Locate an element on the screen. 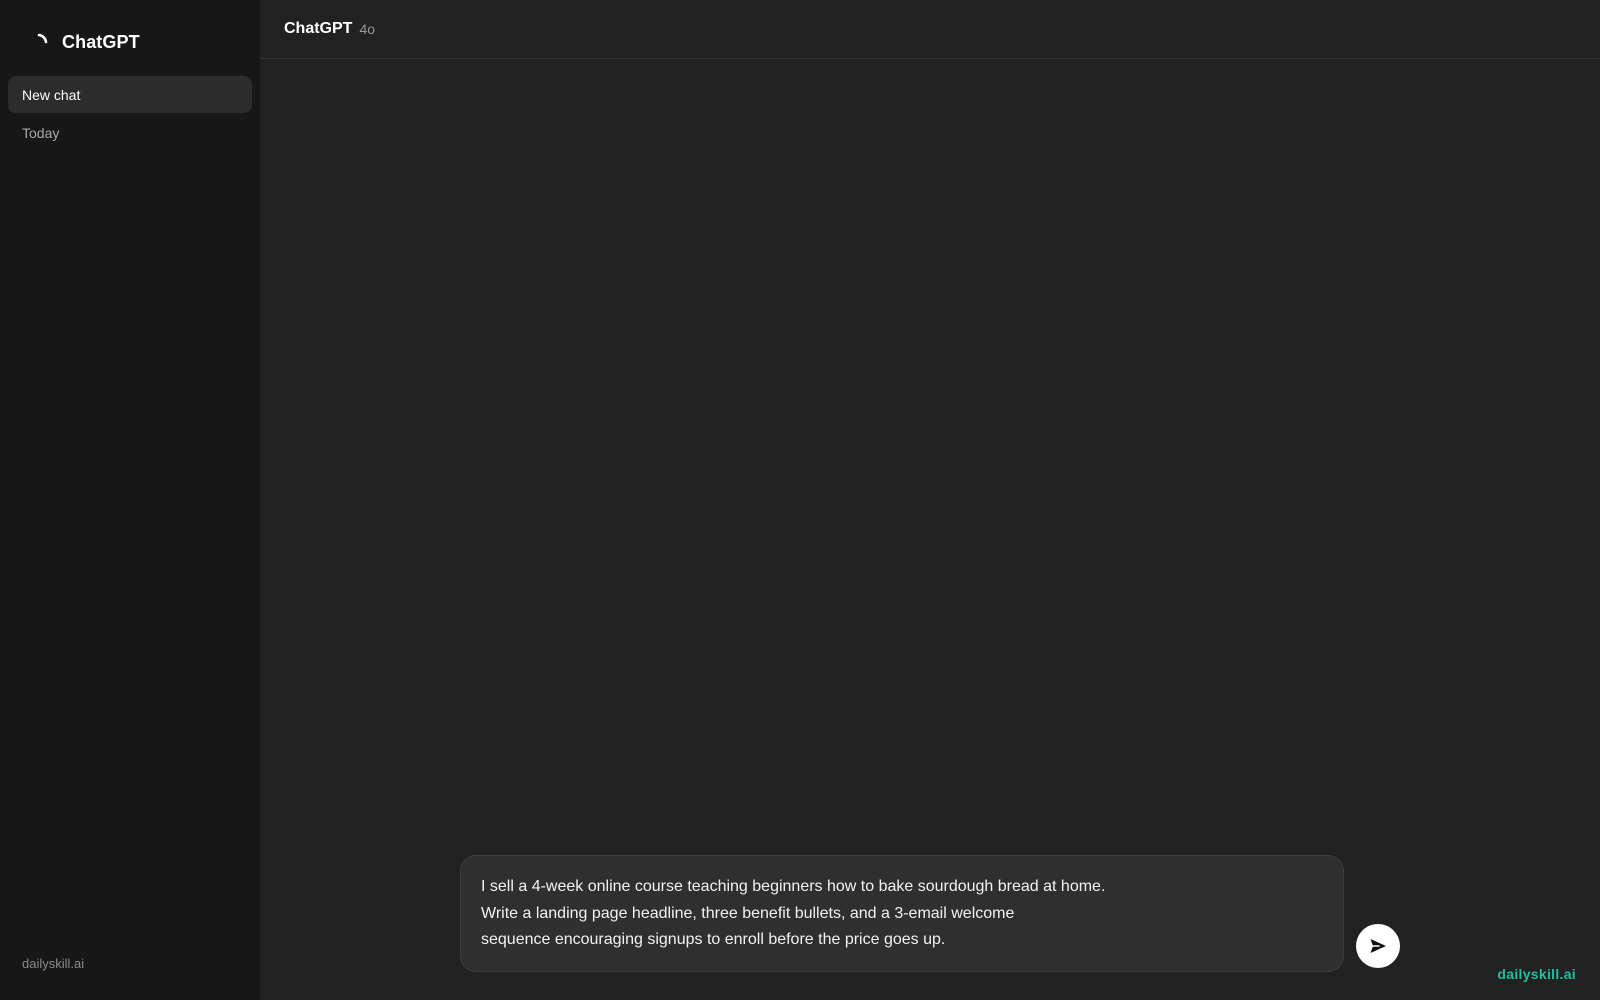 The width and height of the screenshot is (1600, 1000). send-arrow-icon is located at coordinates (1378, 946).